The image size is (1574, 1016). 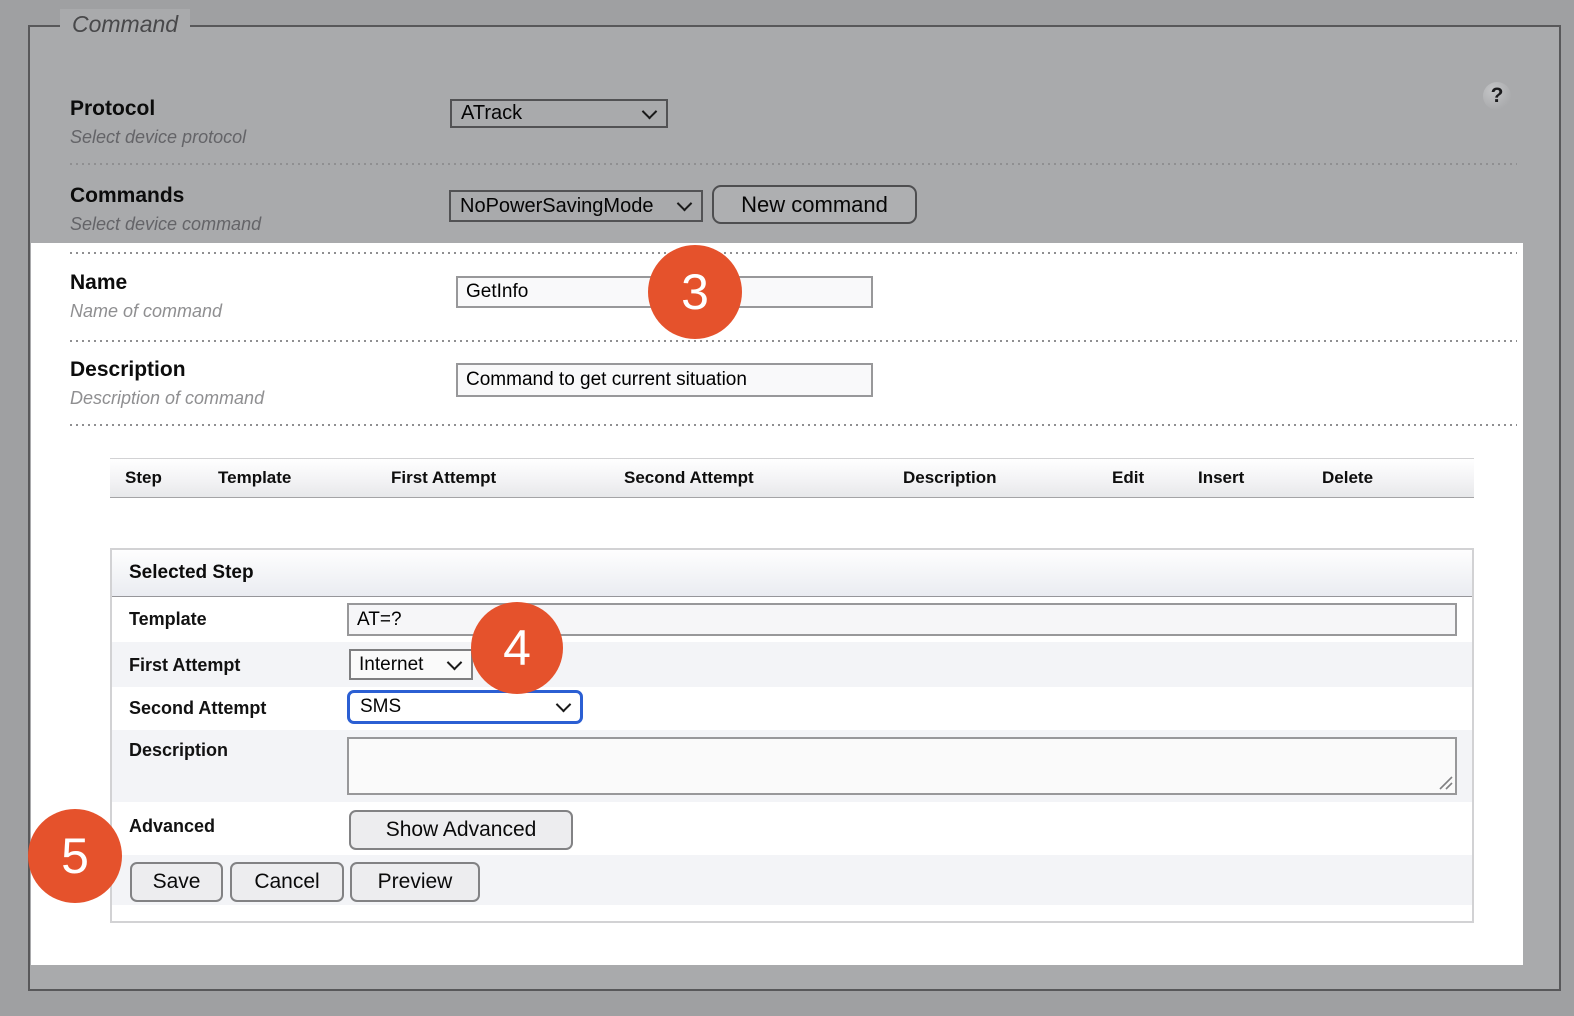 I want to click on advanced-row: Advanced Show Advanced, so click(x=792, y=828).